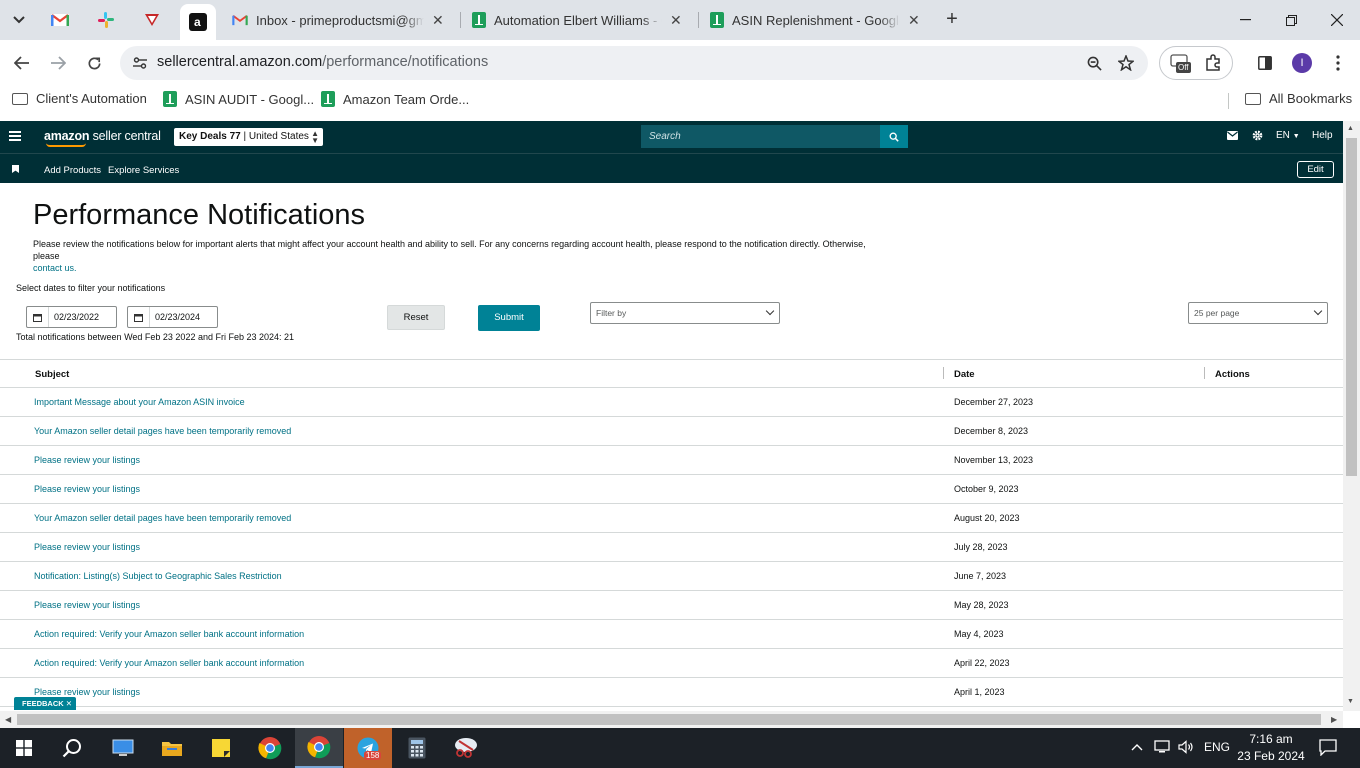 The height and width of the screenshot is (768, 1360). What do you see at coordinates (1328, 749) in the screenshot?
I see `notification-center-icon` at bounding box center [1328, 749].